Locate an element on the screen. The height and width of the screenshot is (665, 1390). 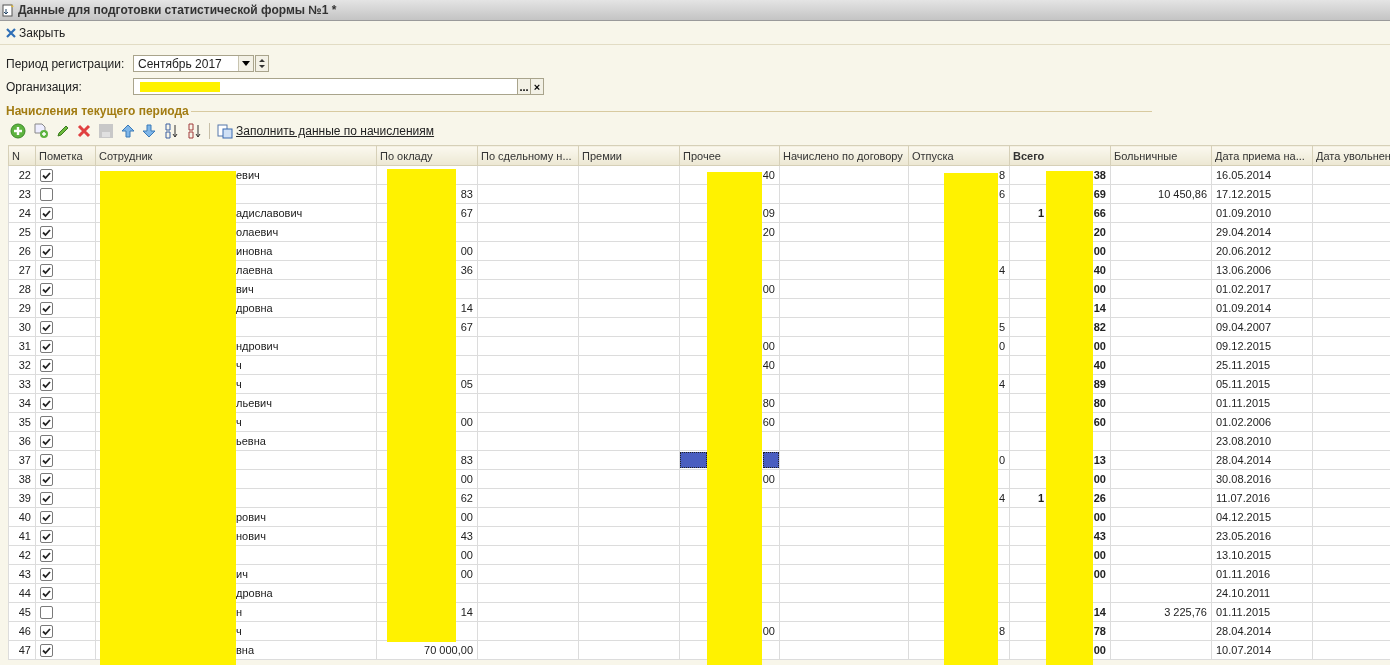
column-header: Дата увольнен is located at coordinates (1351, 155).